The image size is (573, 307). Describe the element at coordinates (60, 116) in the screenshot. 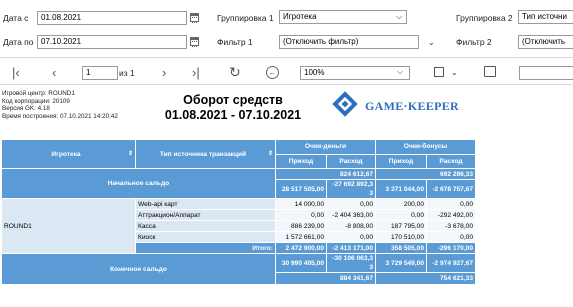

I see `meta-line: Время построения: 07.10.2021 14:20:42` at that location.